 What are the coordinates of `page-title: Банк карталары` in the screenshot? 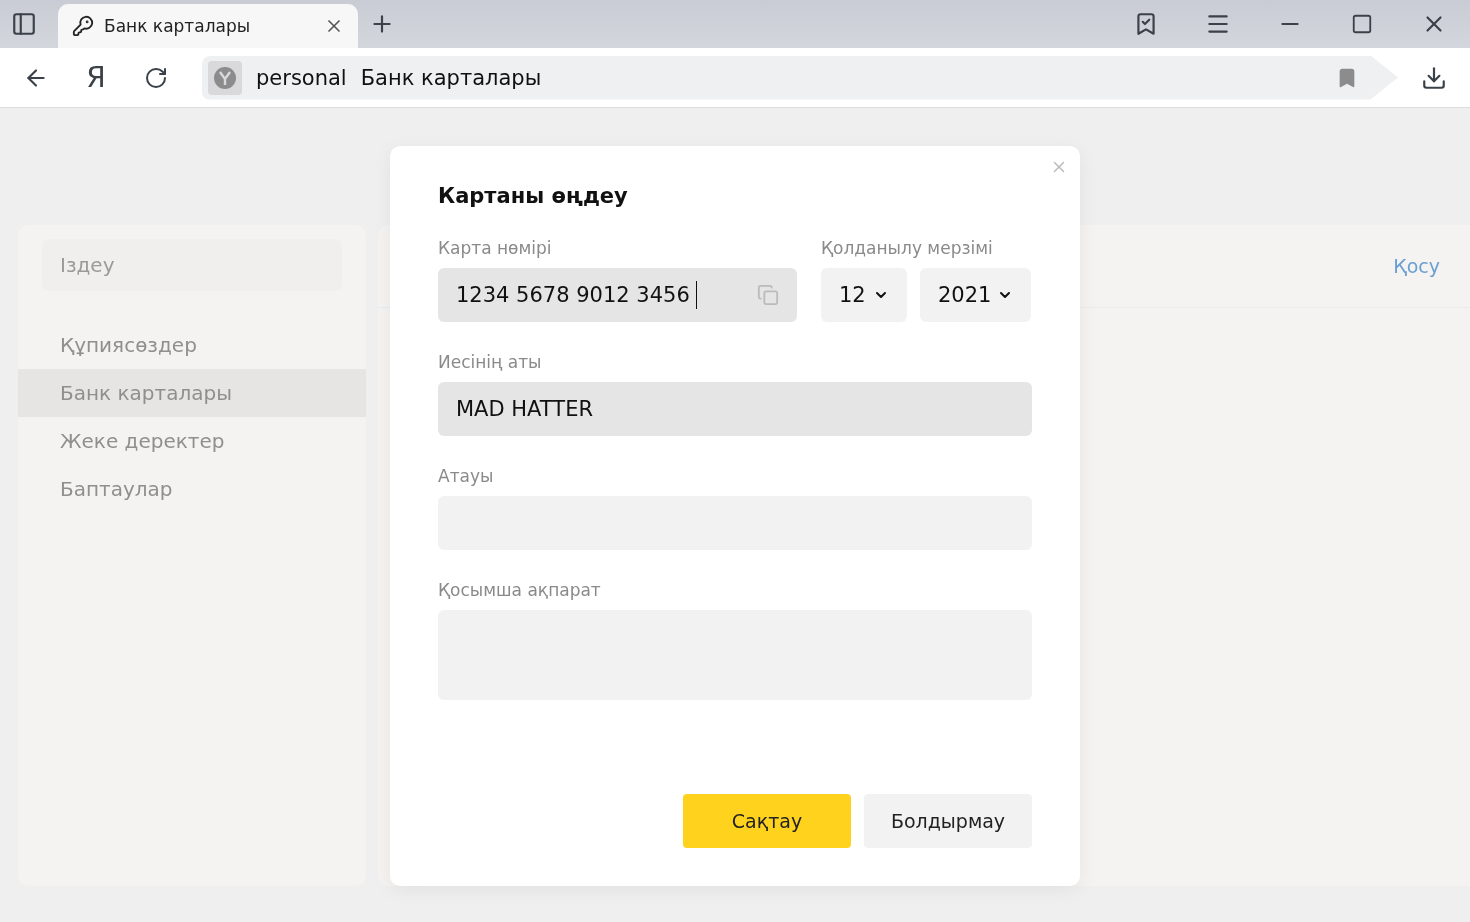 It's located at (451, 77).